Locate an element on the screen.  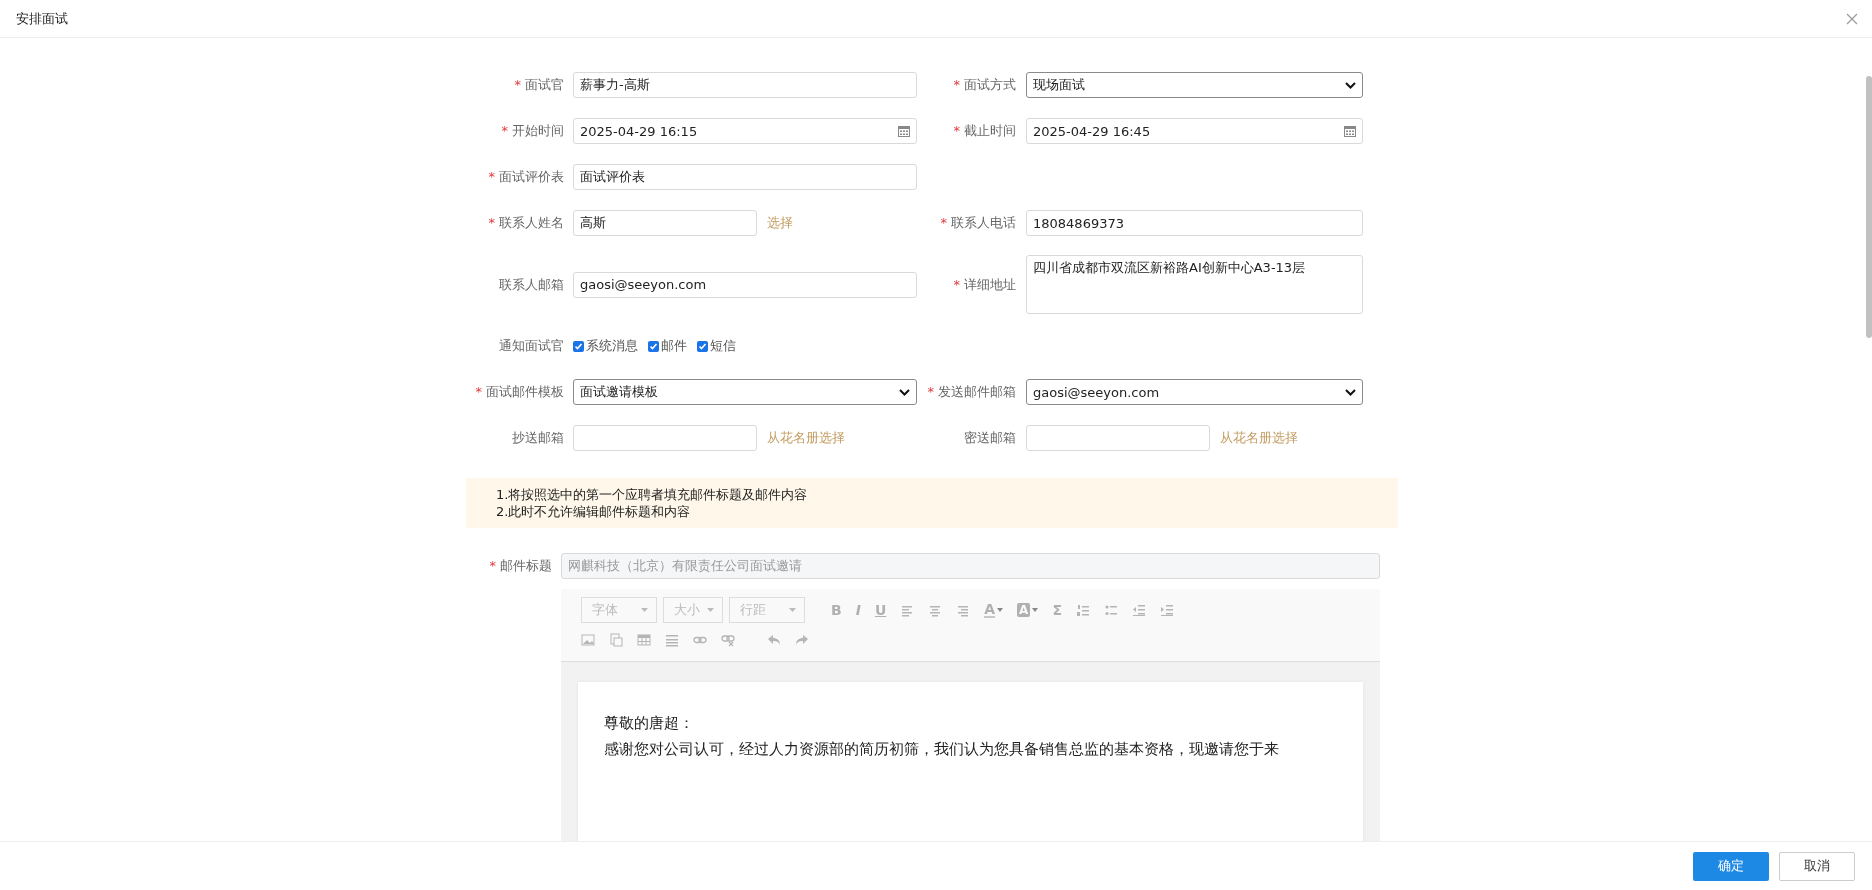
field-label: * 联系人姓名 is located at coordinates (526, 223).